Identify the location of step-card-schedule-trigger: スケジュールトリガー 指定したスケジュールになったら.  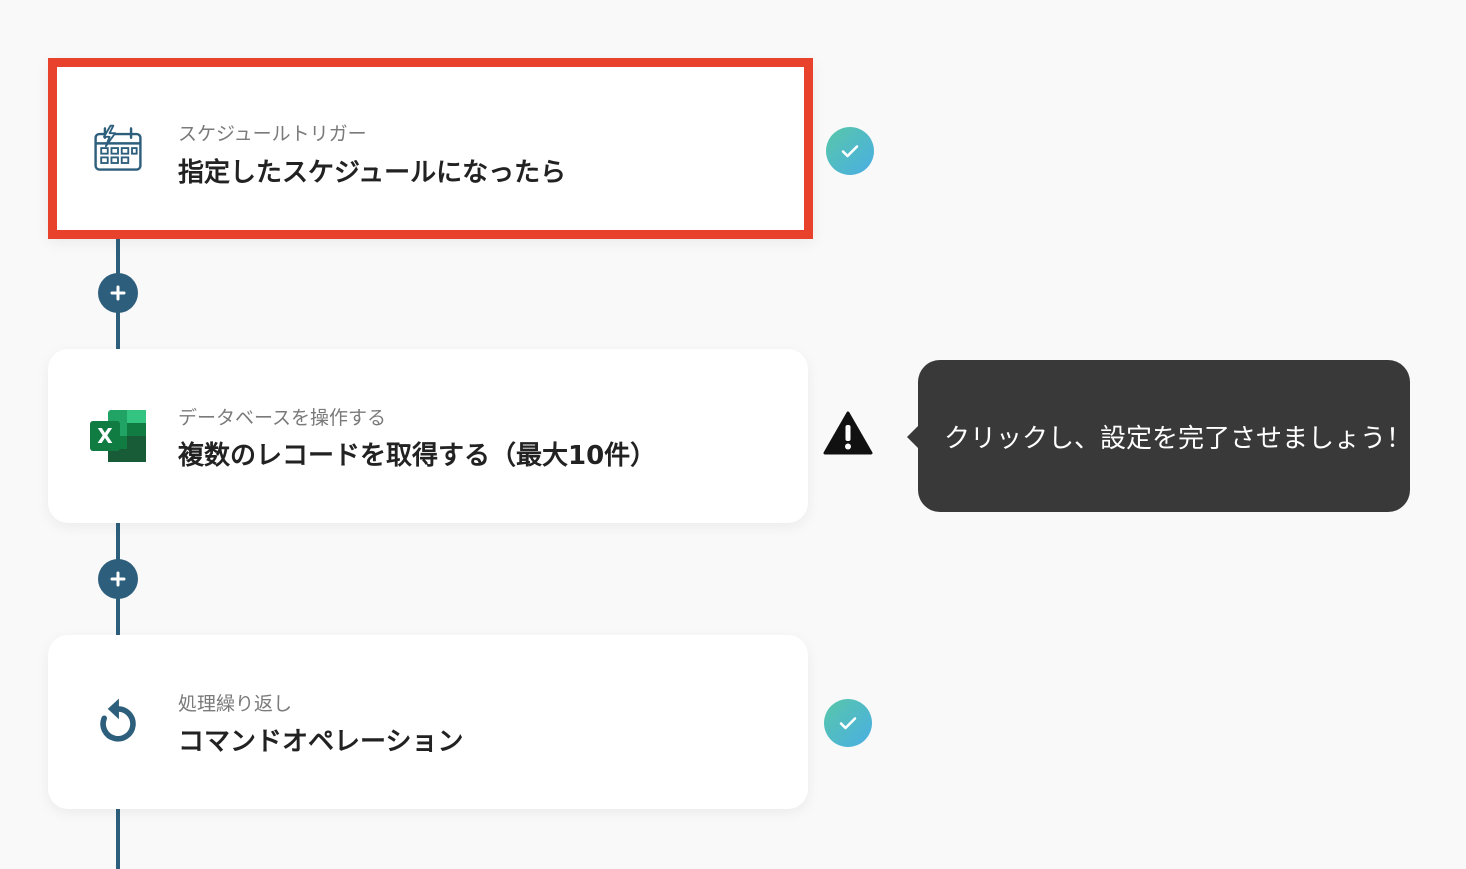
(430, 148).